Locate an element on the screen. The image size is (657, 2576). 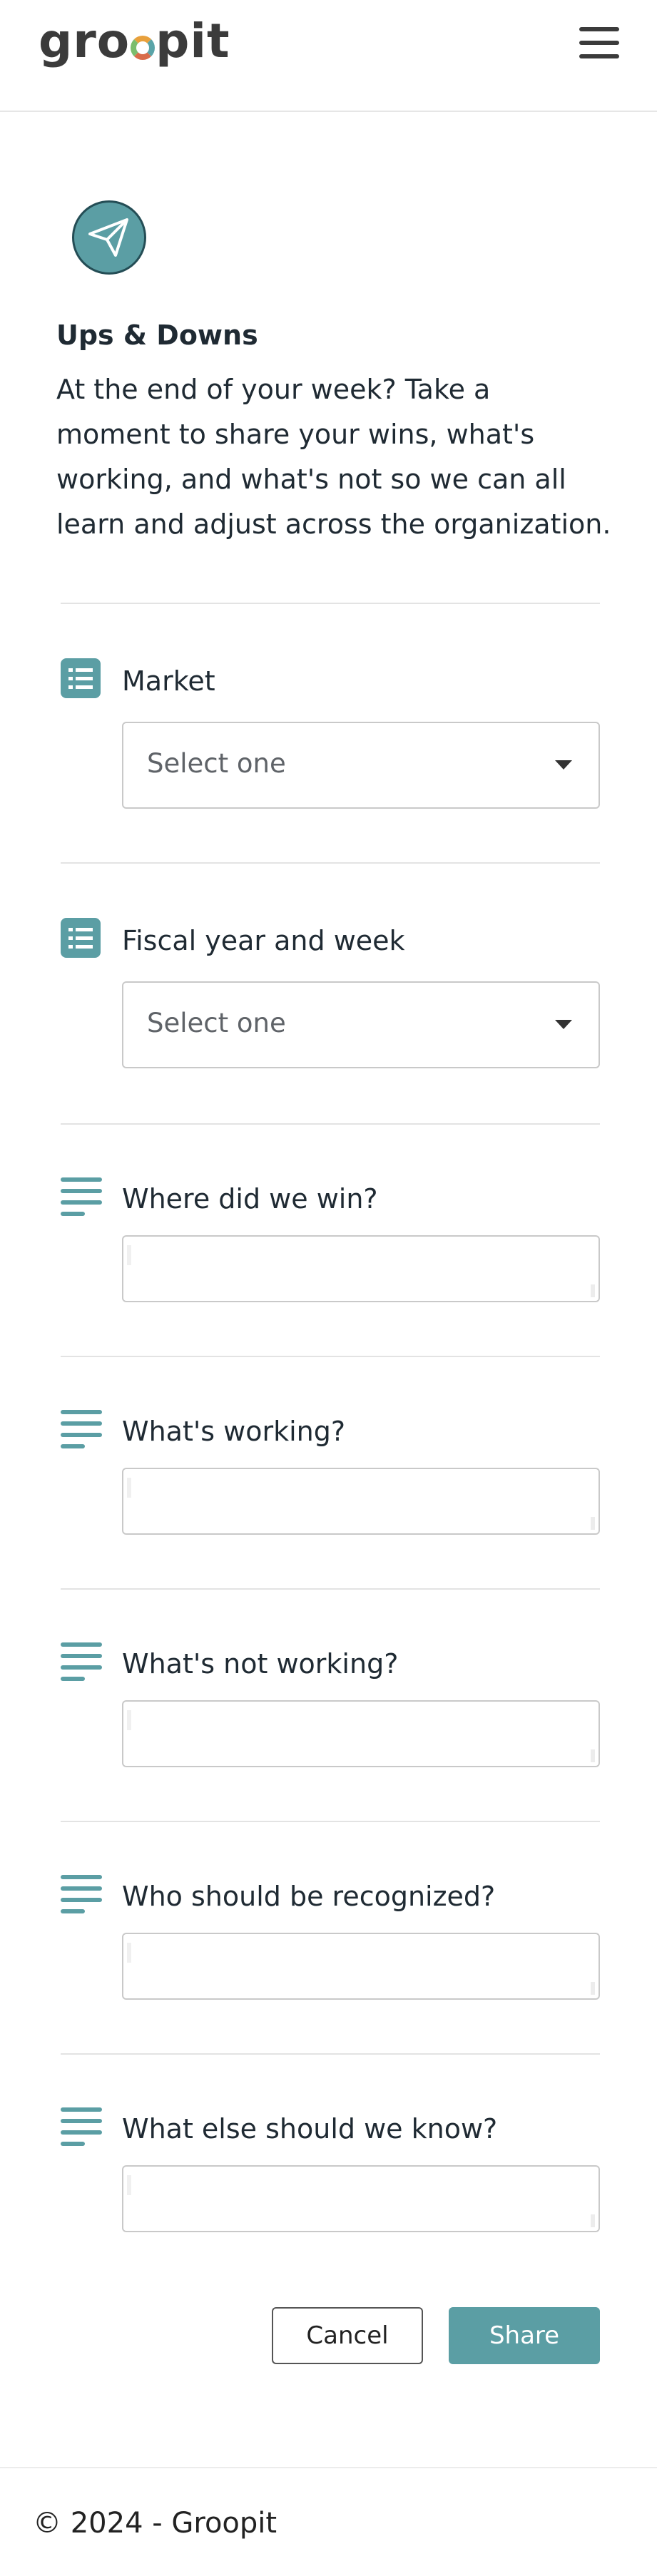
fiscal-week-label: Fiscal year and week is located at coordinates (263, 940).